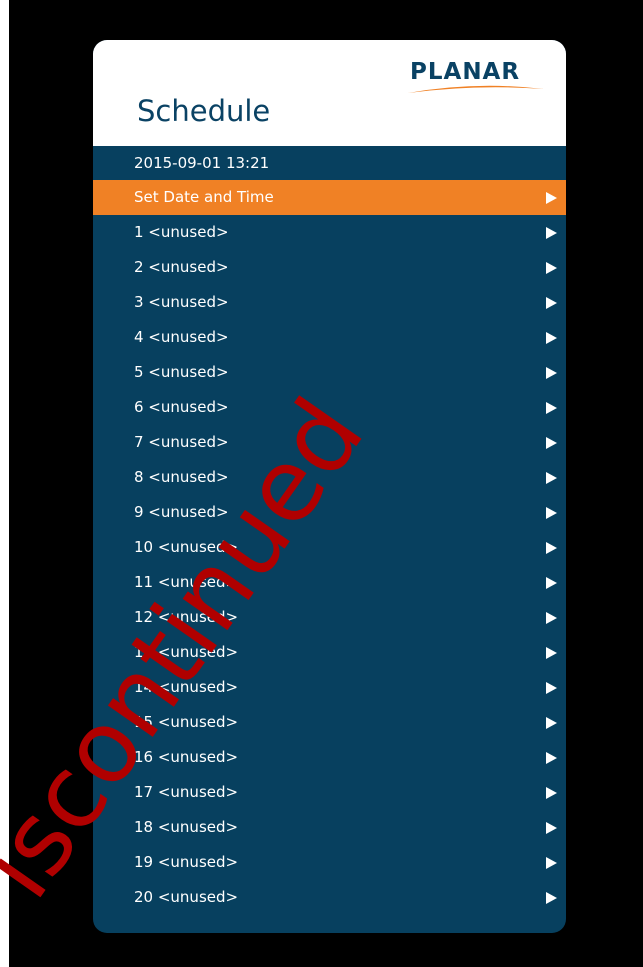  I want to click on menu-item-label: 6 <unused>, so click(181, 407).